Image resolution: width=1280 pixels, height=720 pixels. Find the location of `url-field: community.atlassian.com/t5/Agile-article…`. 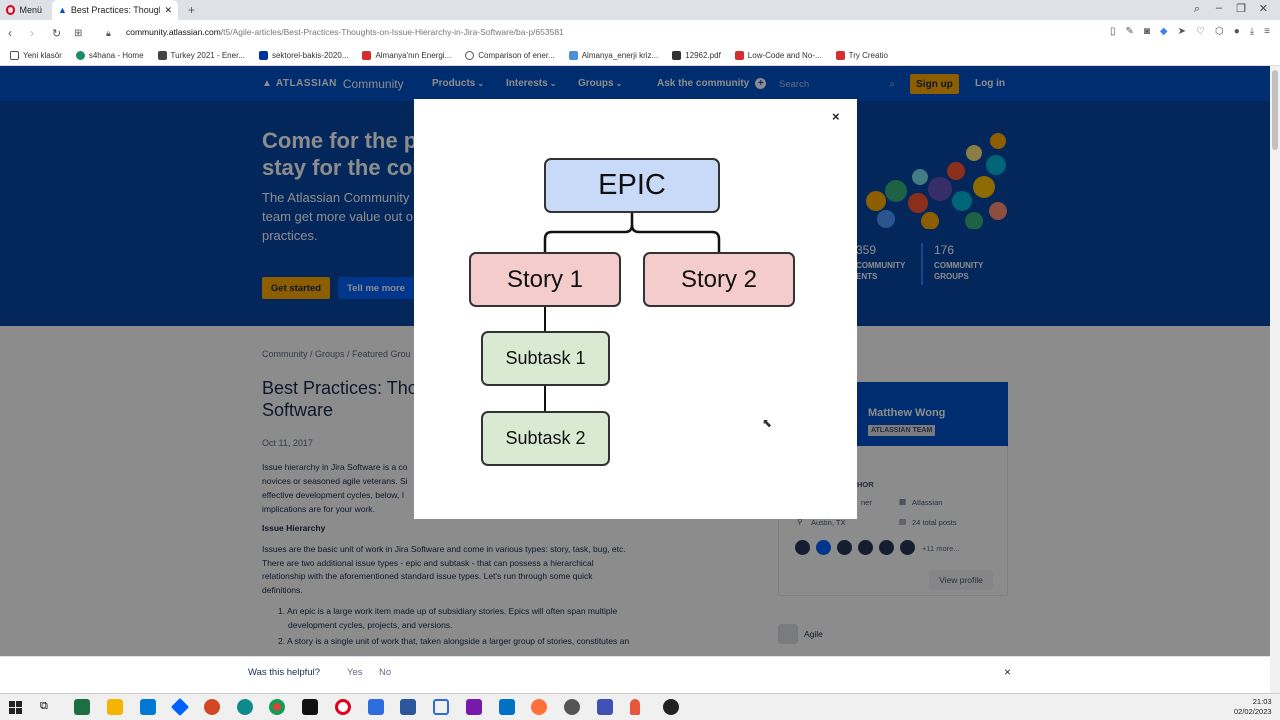

url-field: community.atlassian.com/t5/Agile-article… is located at coordinates (345, 32).